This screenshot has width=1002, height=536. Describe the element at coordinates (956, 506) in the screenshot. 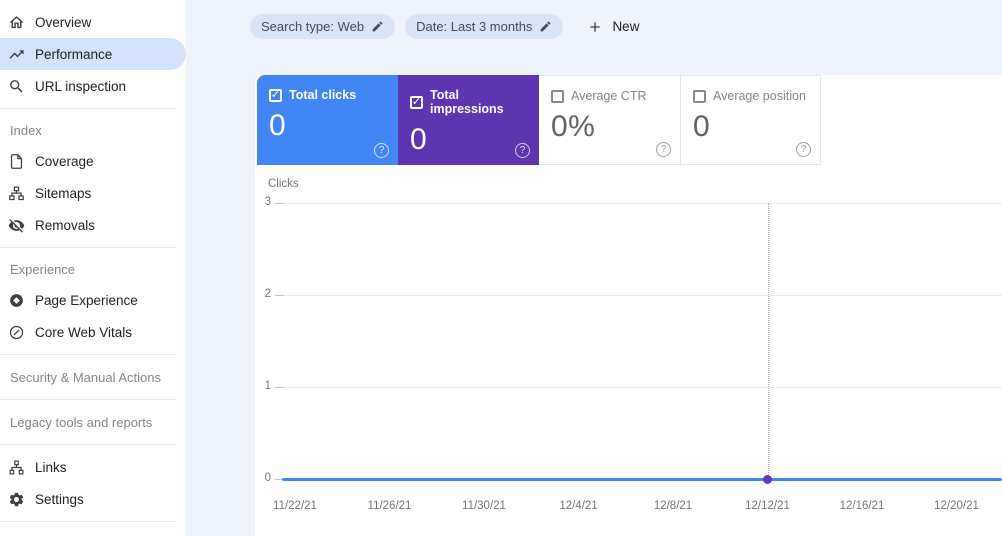

I see `chart-x-tick-label: 12/20/21` at that location.